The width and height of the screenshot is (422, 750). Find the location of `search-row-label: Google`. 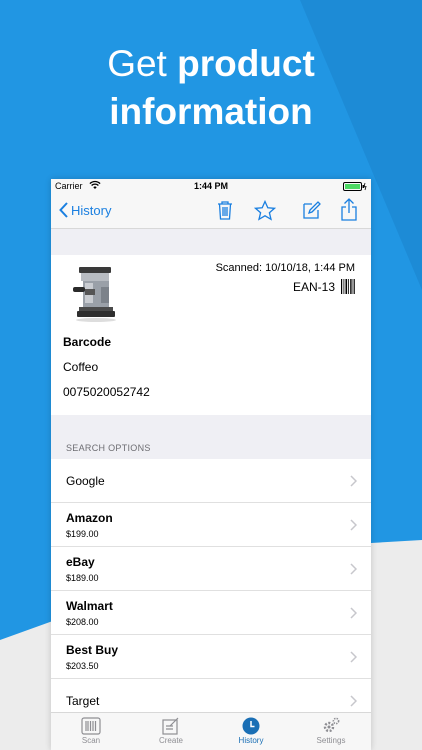

search-row-label: Google is located at coordinates (85, 481).